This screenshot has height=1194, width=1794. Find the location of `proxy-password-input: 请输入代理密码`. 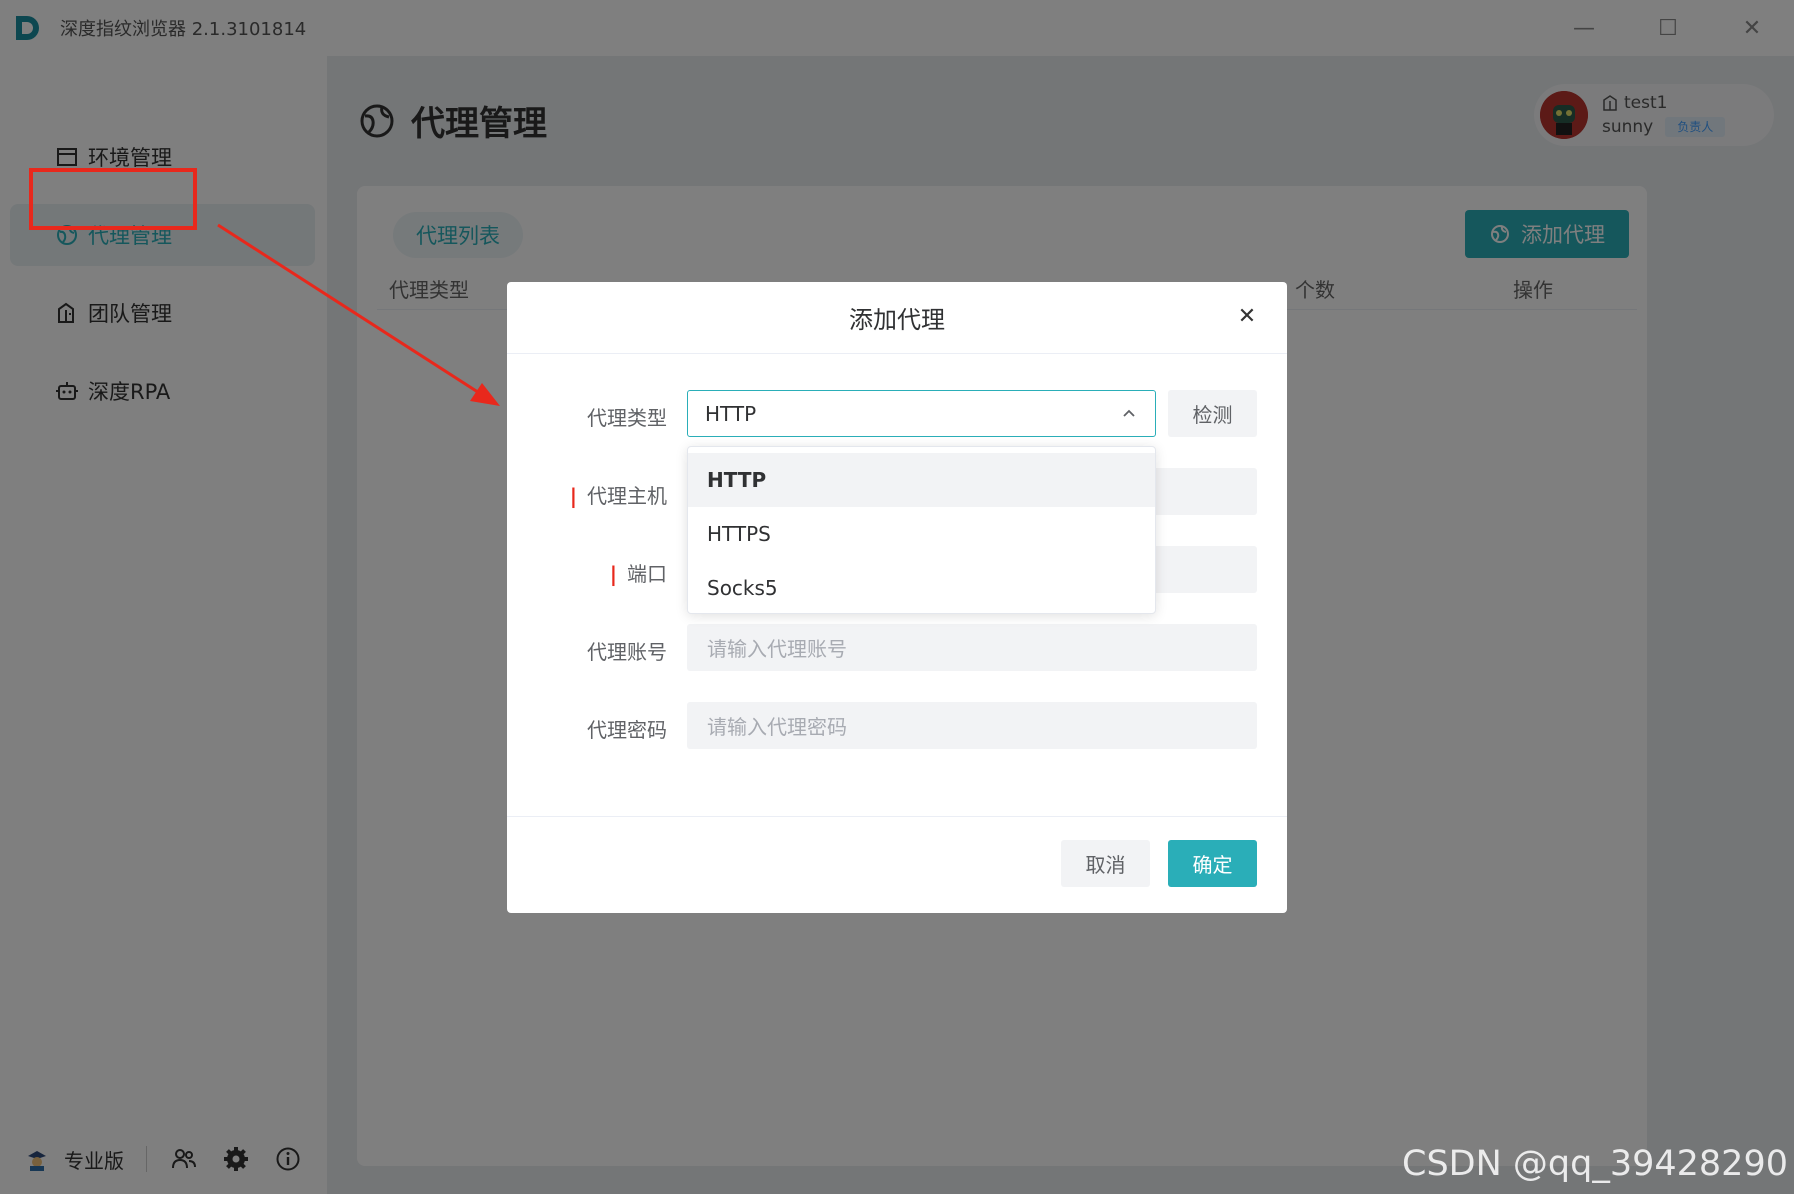

proxy-password-input: 请输入代理密码 is located at coordinates (972, 725).